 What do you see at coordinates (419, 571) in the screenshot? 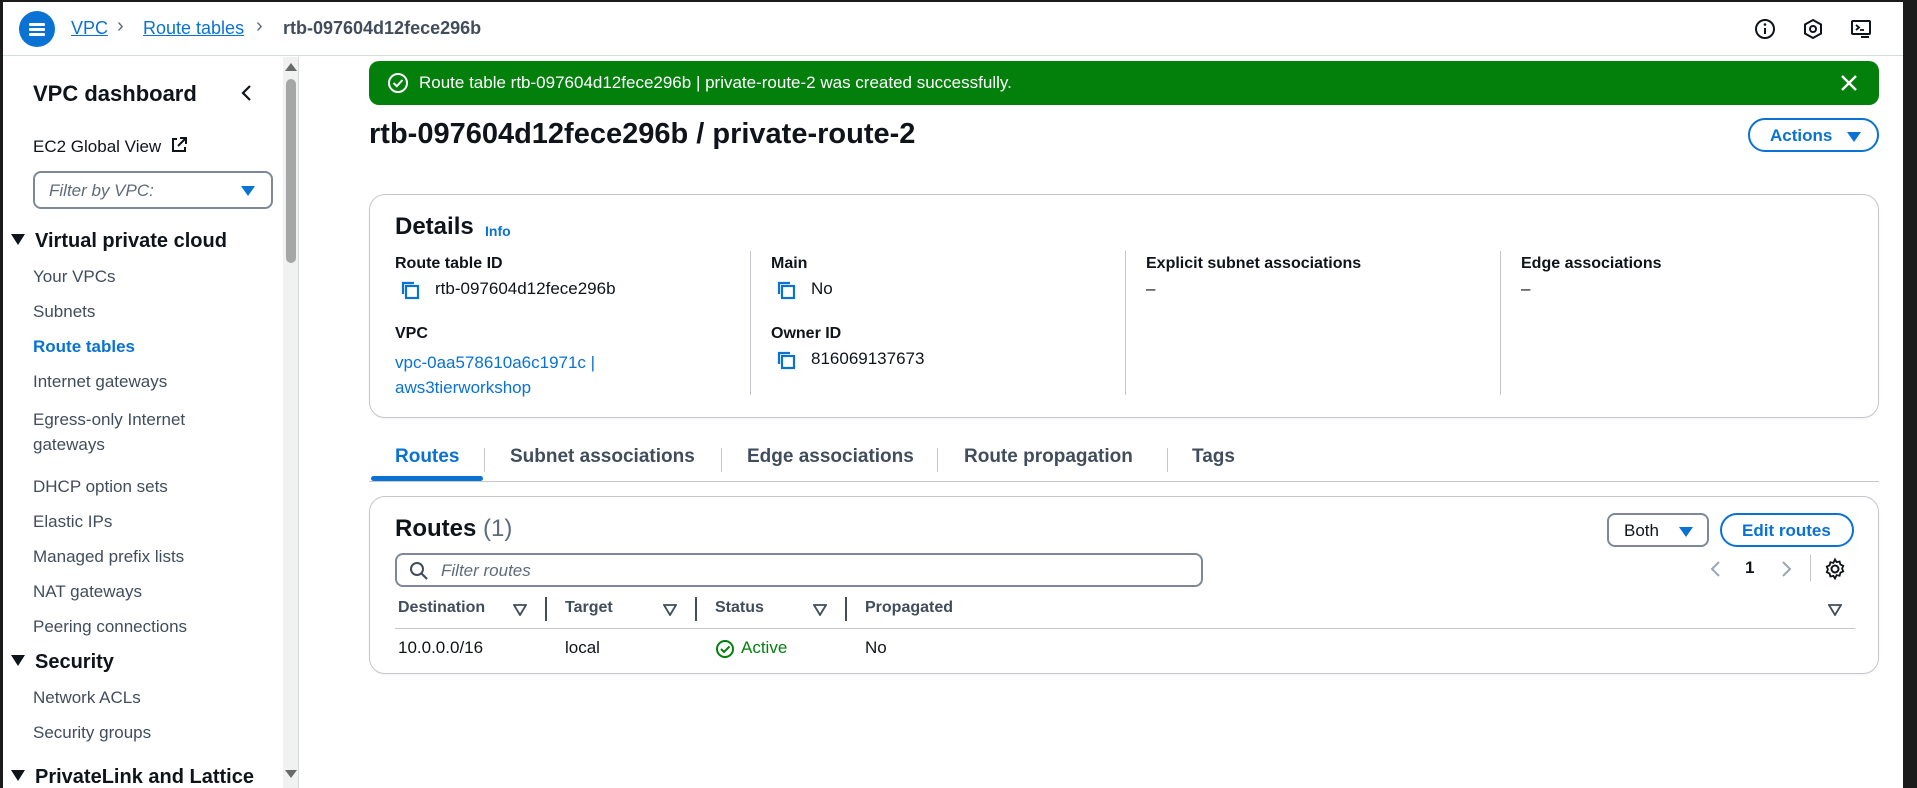
I see `search-icon` at bounding box center [419, 571].